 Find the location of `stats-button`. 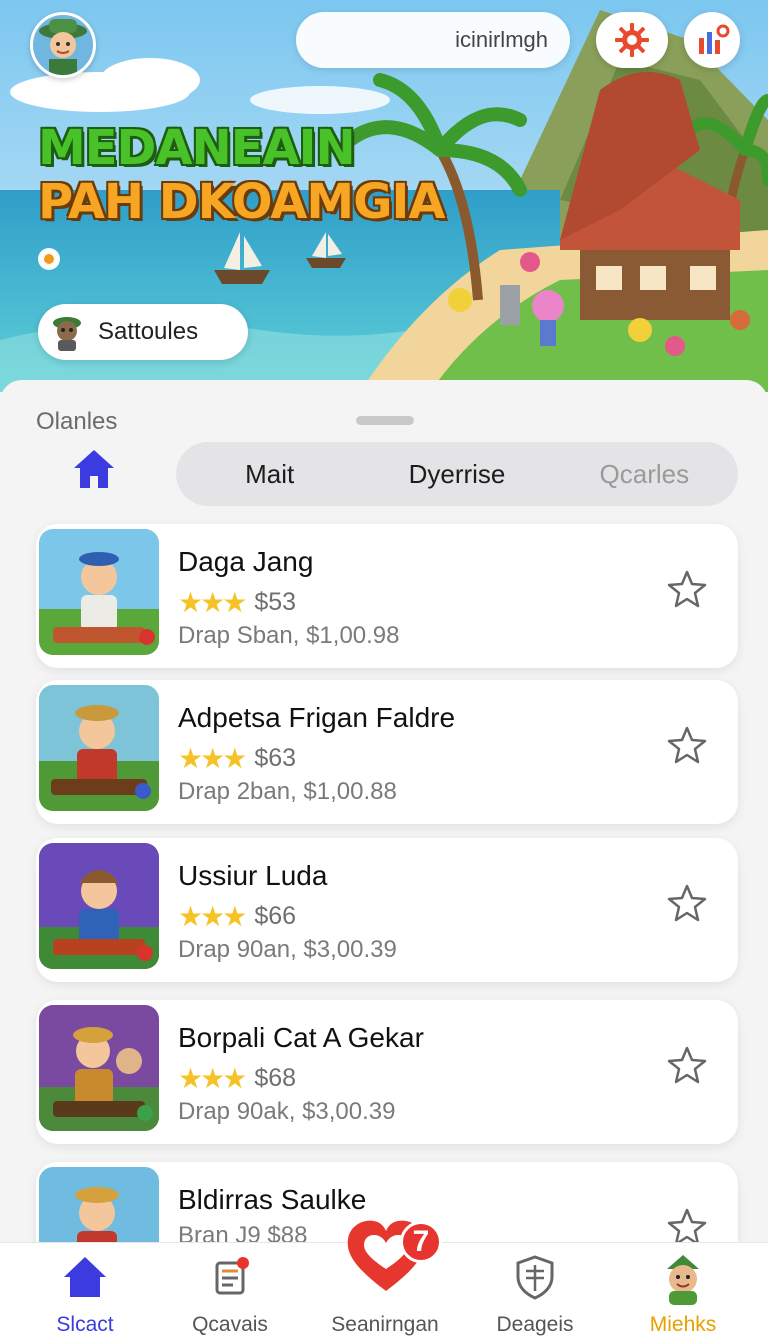

stats-button is located at coordinates (712, 40).